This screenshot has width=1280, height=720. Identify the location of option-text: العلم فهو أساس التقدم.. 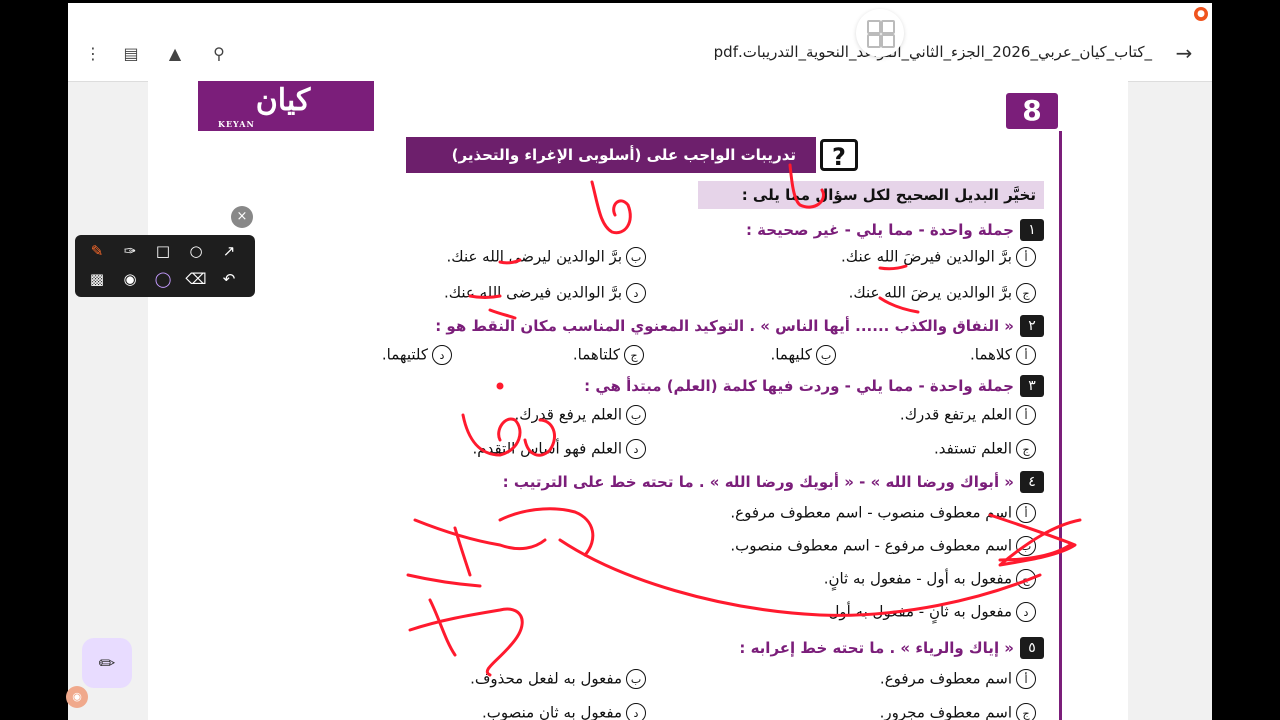
(547, 448).